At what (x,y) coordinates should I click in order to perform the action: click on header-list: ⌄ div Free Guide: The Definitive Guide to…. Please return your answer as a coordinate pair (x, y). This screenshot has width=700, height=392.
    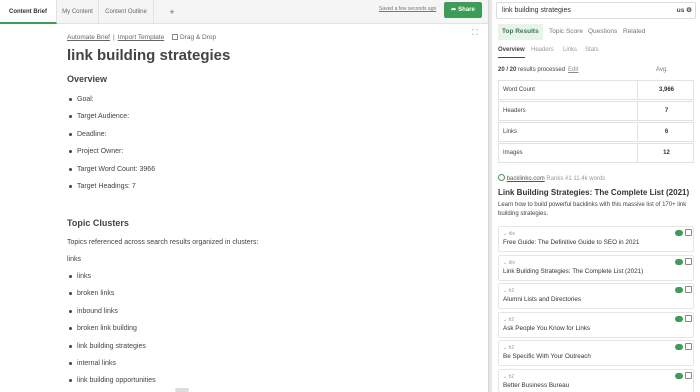
    Looking at the image, I should click on (596, 309).